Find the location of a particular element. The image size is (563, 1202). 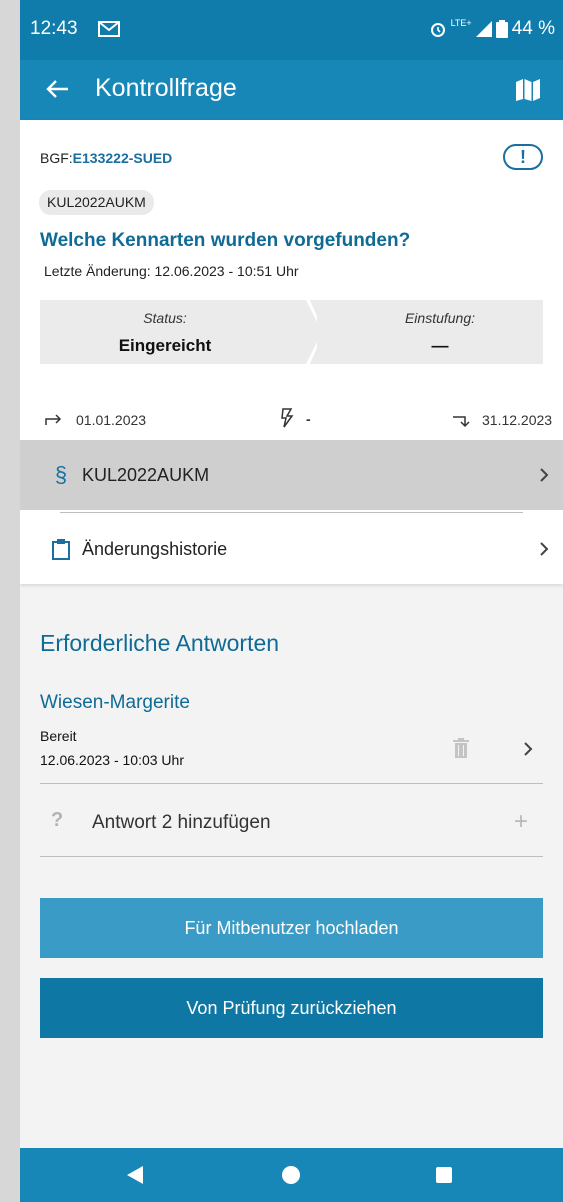

lightning-value: - is located at coordinates (308, 419).